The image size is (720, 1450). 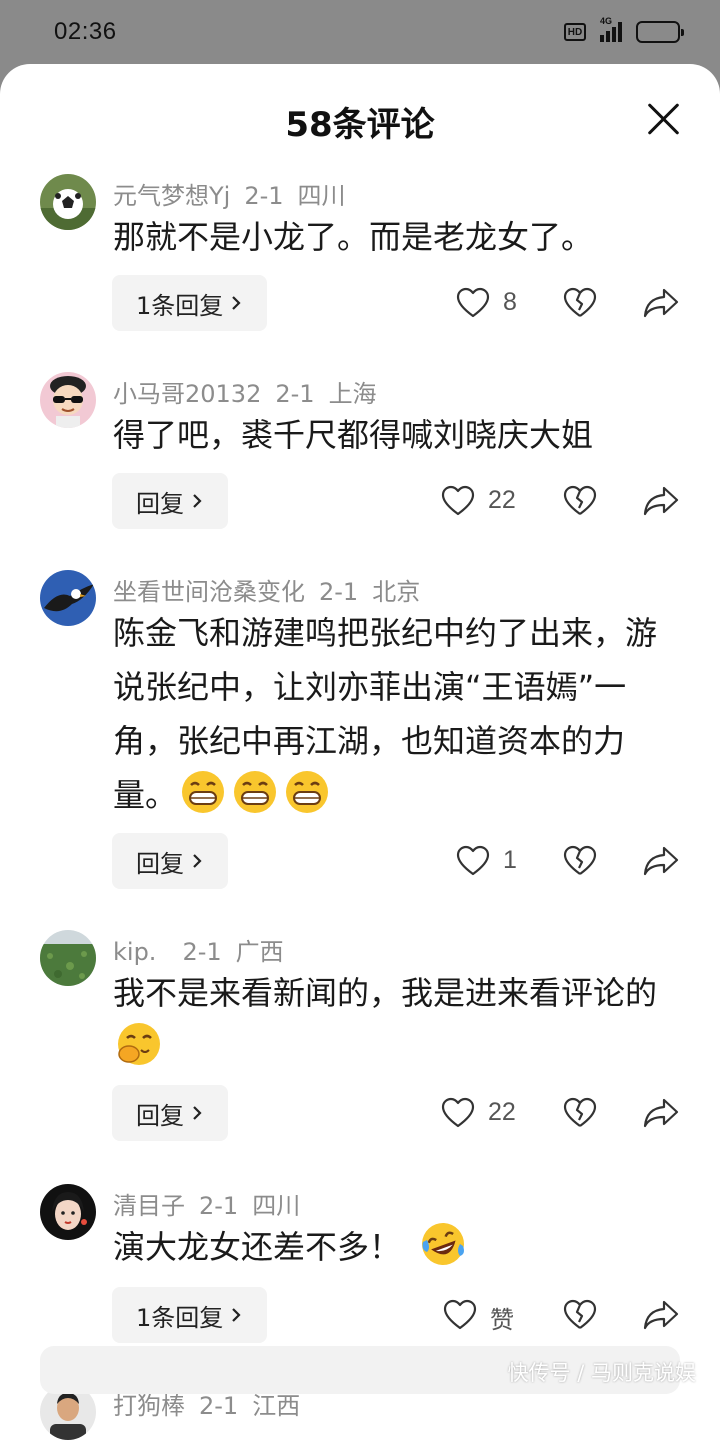 What do you see at coordinates (360, 861) in the screenshot?
I see `comment-actions: 1` at bounding box center [360, 861].